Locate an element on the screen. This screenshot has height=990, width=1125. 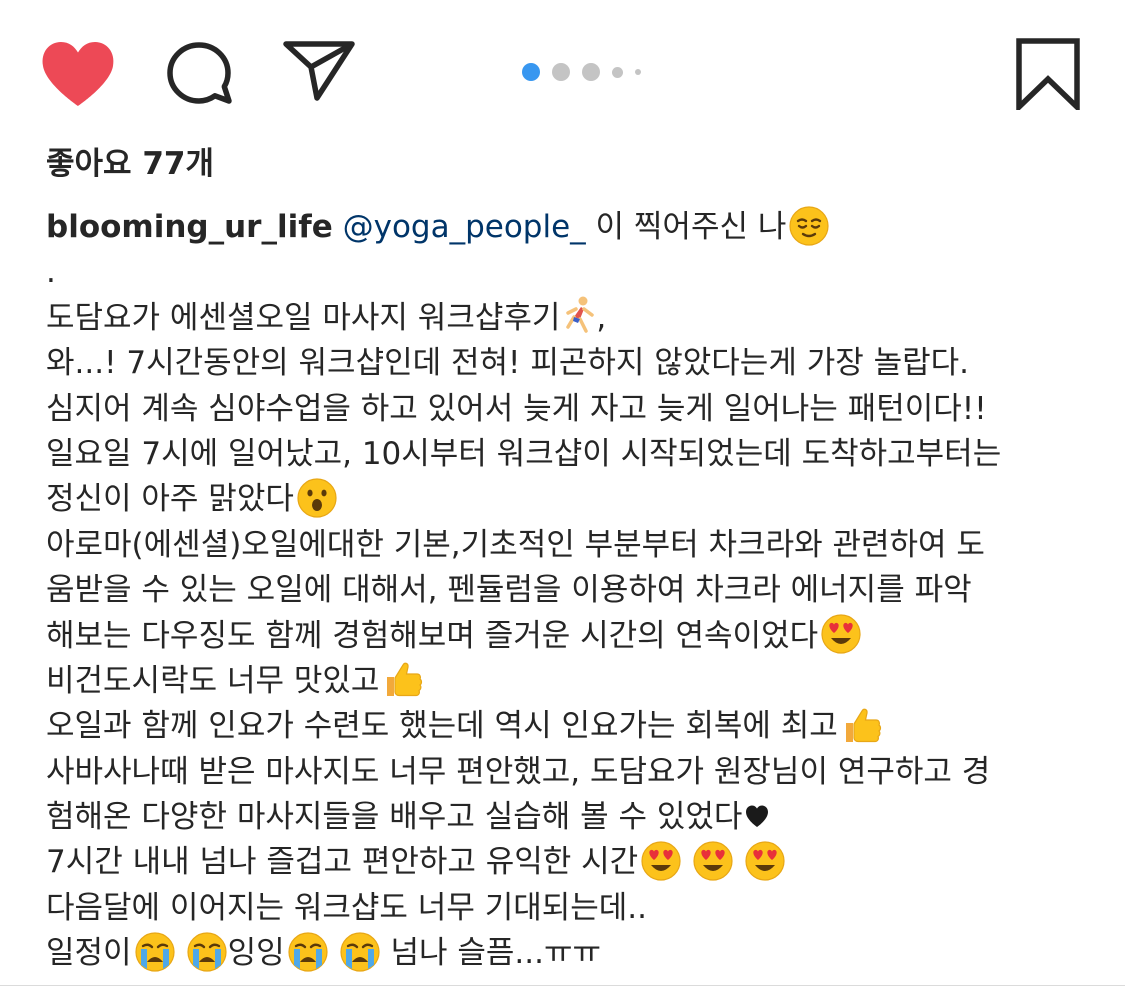
caption-text: 이 찍어주신 나 is located at coordinates (686, 227).